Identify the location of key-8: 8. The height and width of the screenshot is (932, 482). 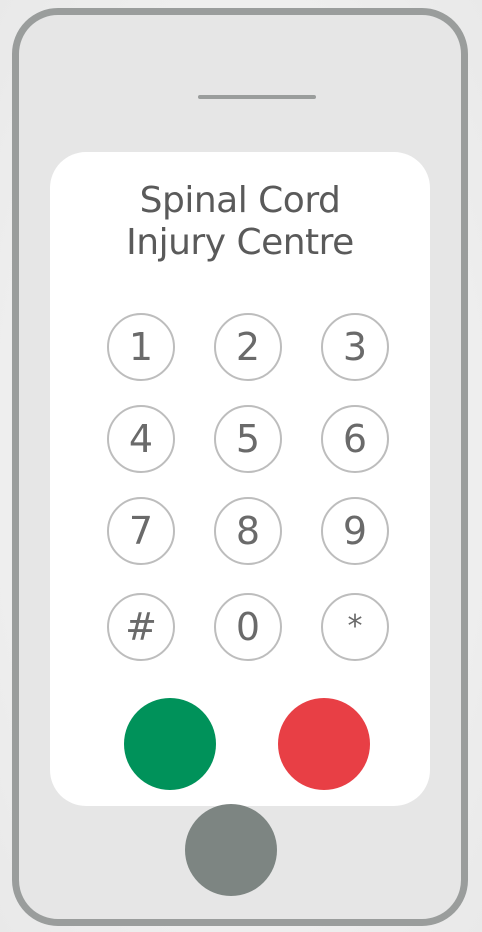
(248, 531).